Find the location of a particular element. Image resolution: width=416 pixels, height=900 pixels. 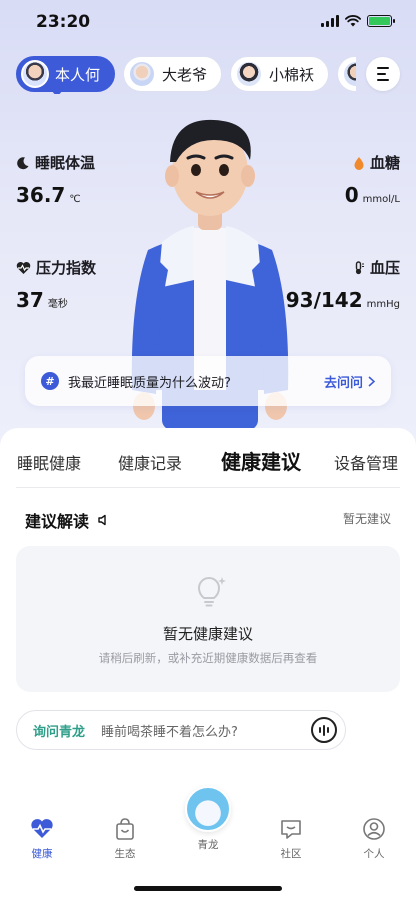

profile-chip-kid: 皮夹 is located at coordinates (346, 74).